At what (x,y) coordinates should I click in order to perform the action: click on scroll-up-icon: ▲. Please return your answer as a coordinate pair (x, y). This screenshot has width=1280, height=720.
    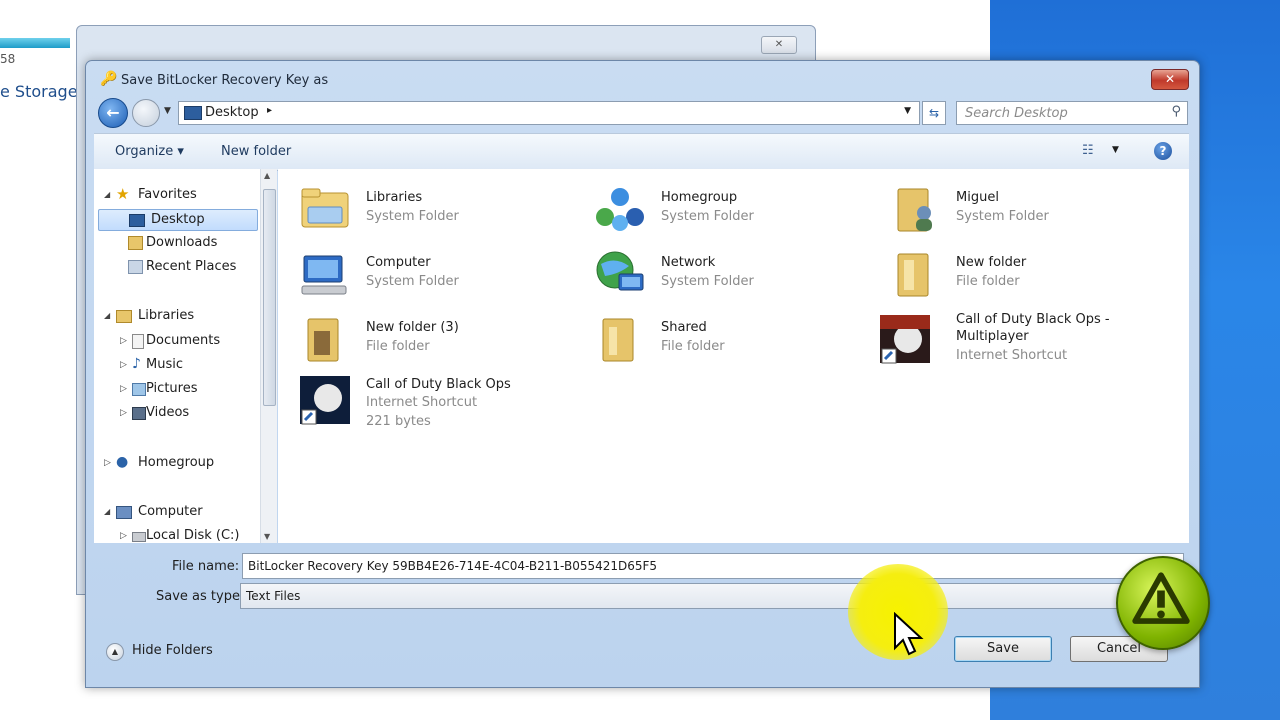
    Looking at the image, I should click on (267, 175).